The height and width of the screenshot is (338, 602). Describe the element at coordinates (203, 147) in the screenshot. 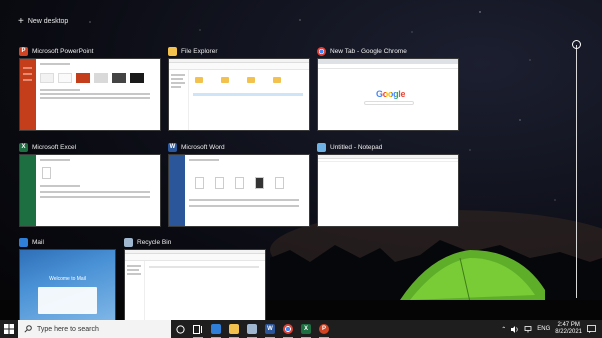

I see `window-title: Microsoft Word` at that location.